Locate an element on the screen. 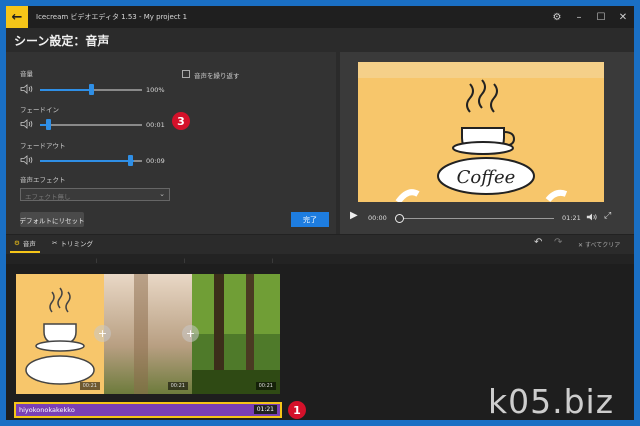 This screenshot has width=640, height=426. volume-icon is located at coordinates (592, 217).